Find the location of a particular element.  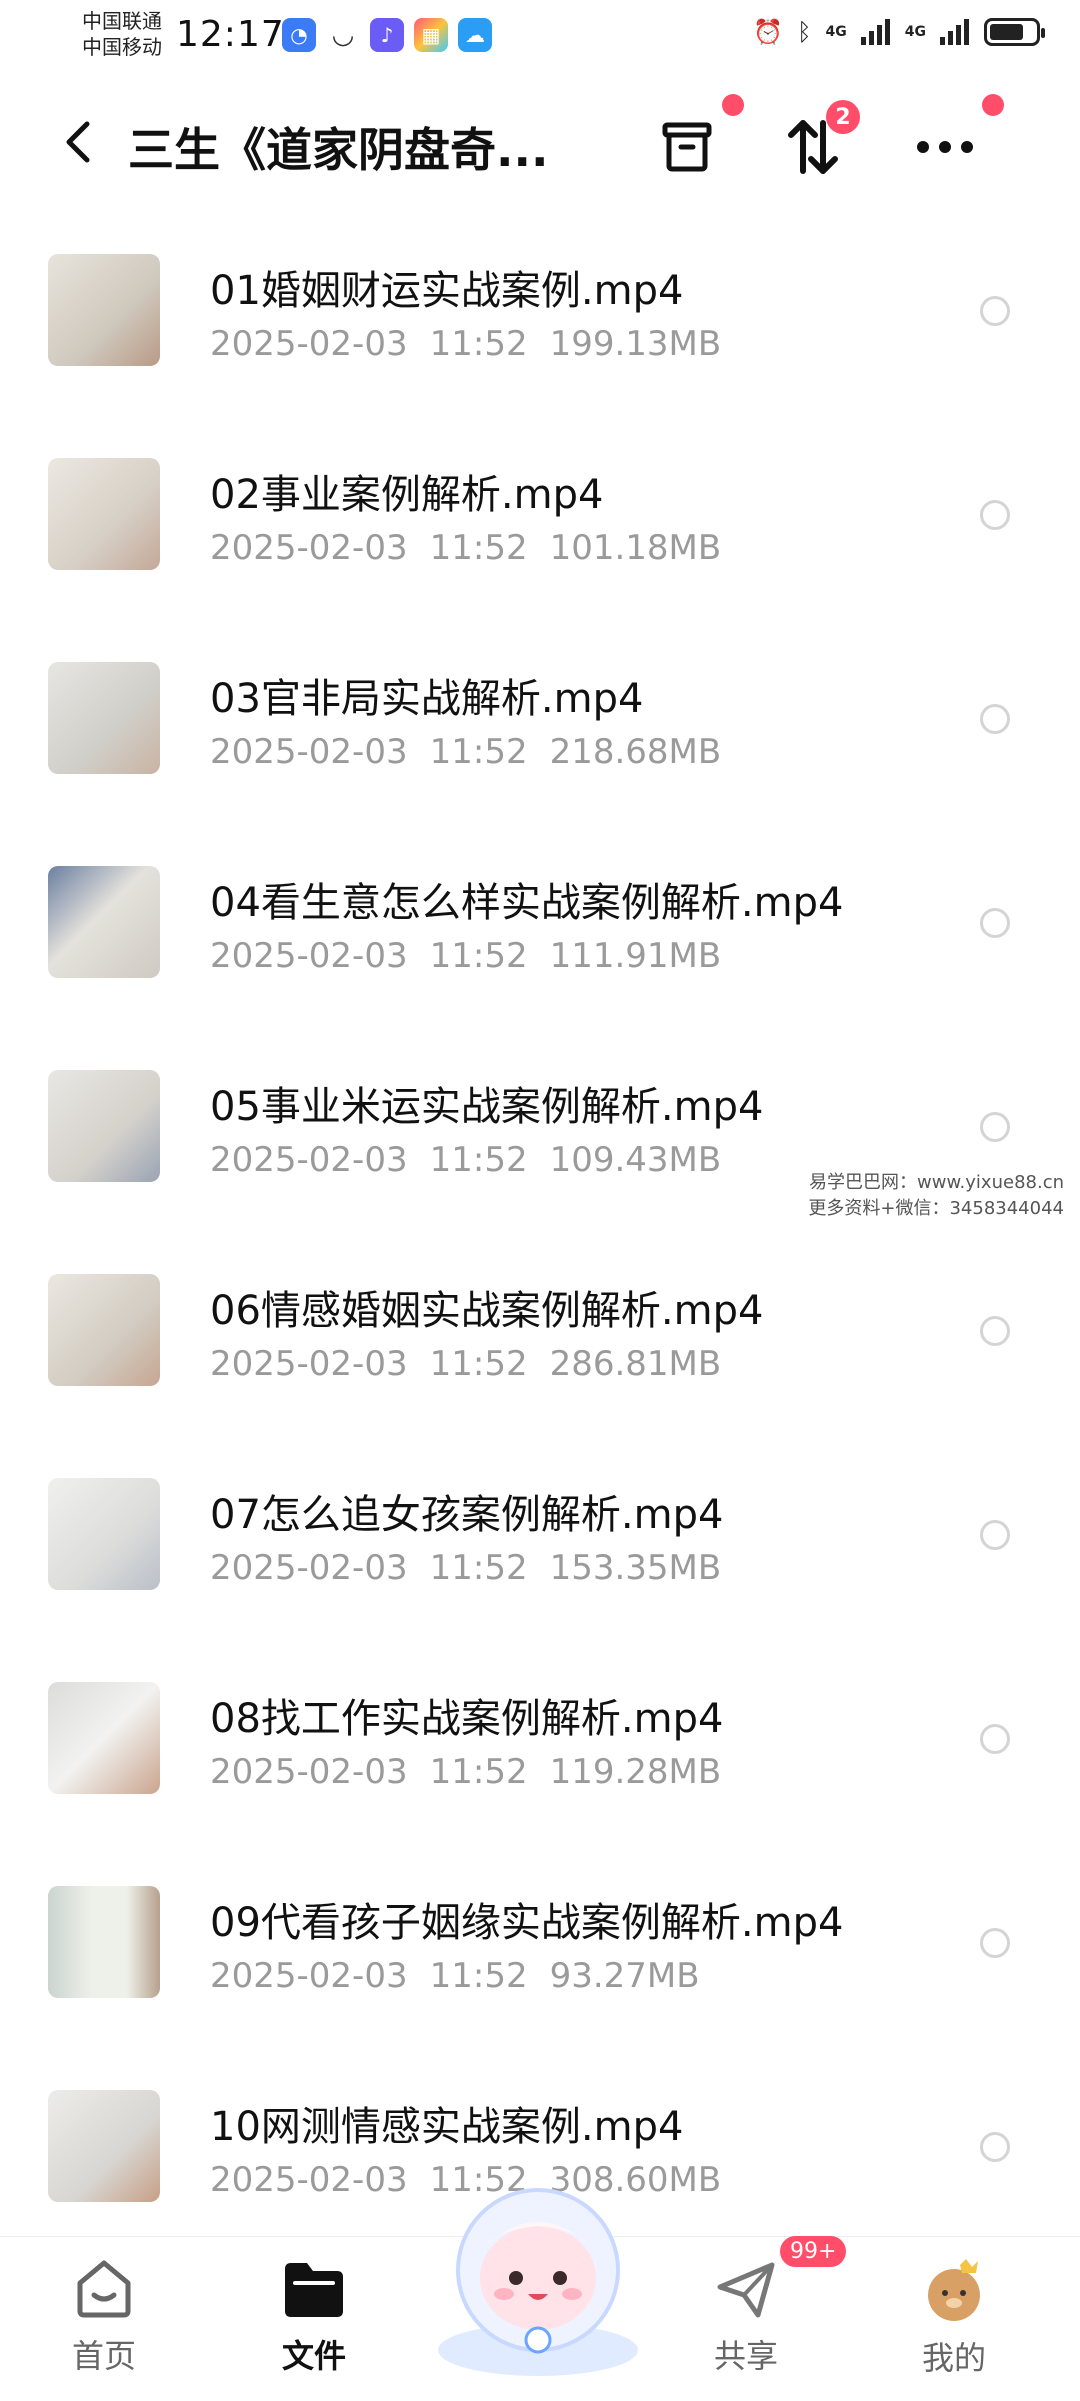

archive-button is located at coordinates (693, 143).